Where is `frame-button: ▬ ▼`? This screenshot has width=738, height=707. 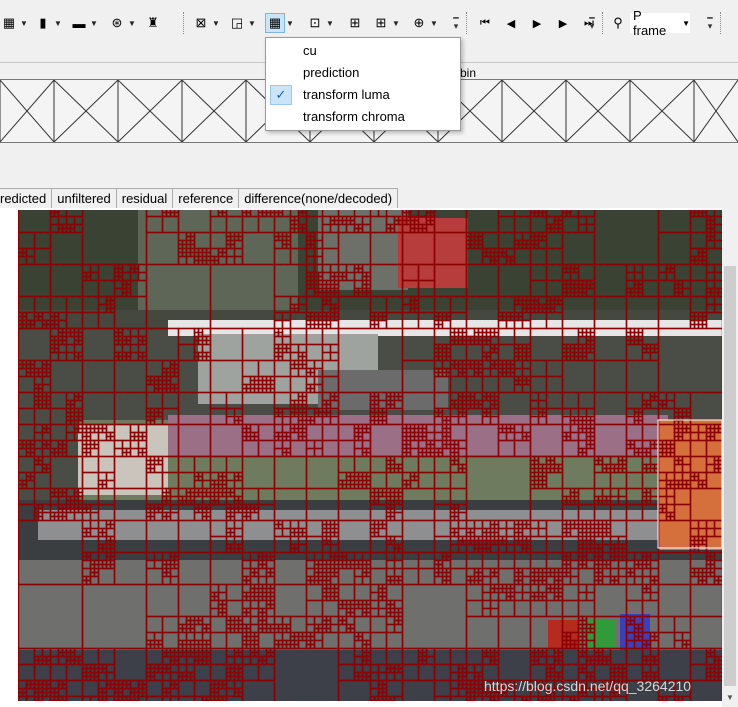
frame-button: ▬ ▼ is located at coordinates (84, 23).